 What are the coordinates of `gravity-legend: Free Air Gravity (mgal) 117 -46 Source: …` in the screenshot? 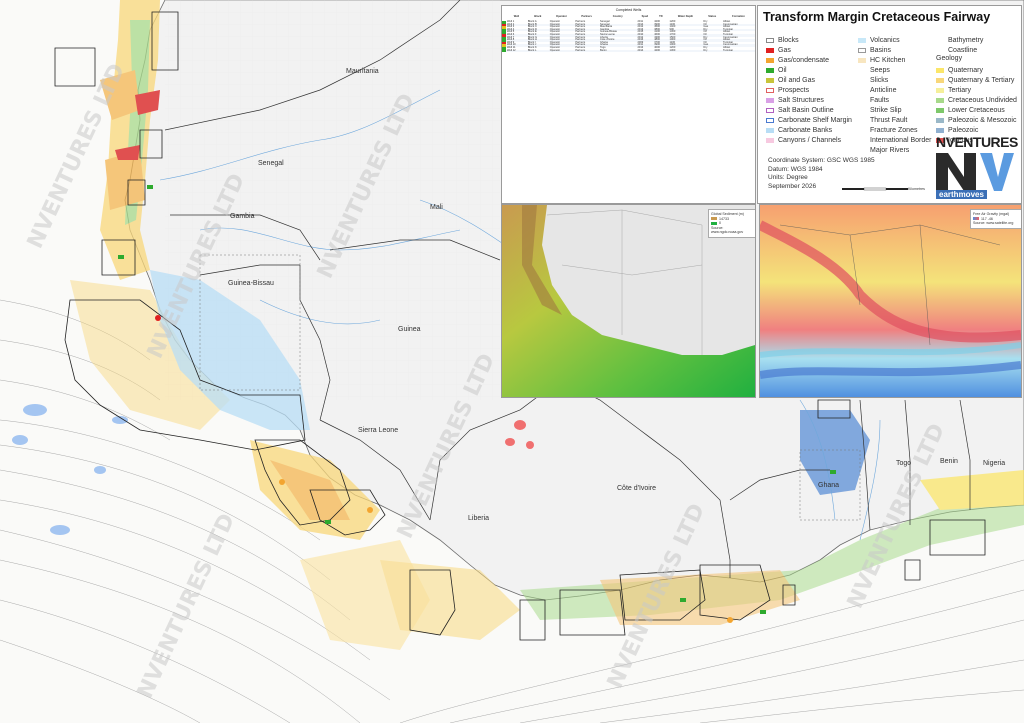 It's located at (995, 219).